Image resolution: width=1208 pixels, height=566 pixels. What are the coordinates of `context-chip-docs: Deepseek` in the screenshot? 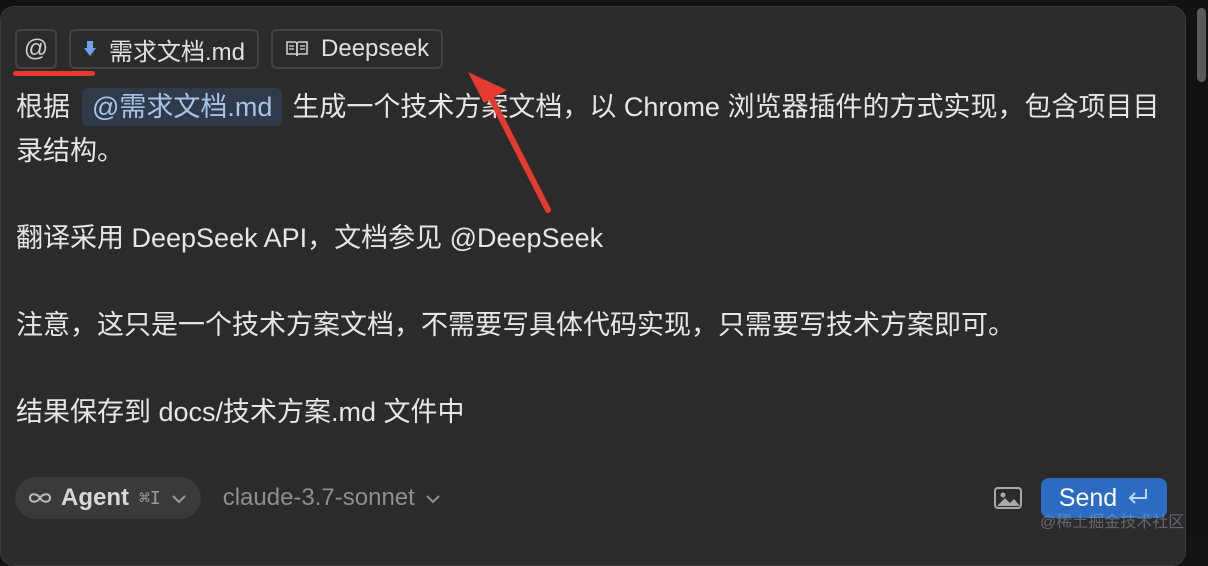 It's located at (357, 49).